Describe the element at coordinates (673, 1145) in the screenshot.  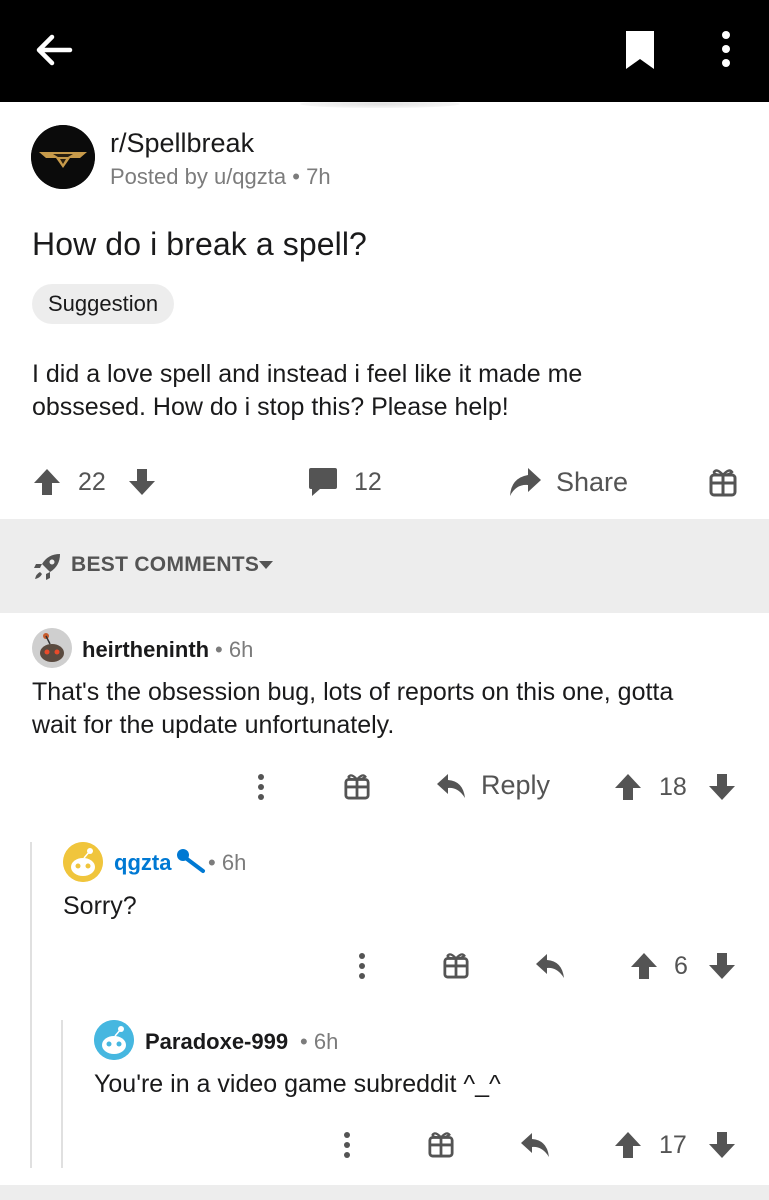
I see `comment-score: 17` at that location.